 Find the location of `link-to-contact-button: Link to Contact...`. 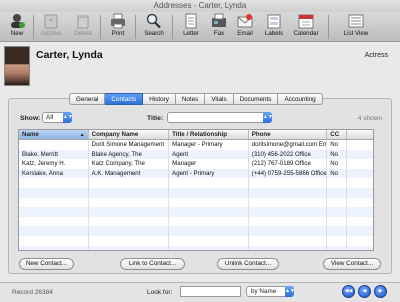

link-to-contact-button: Link to Contact... is located at coordinates (152, 264).